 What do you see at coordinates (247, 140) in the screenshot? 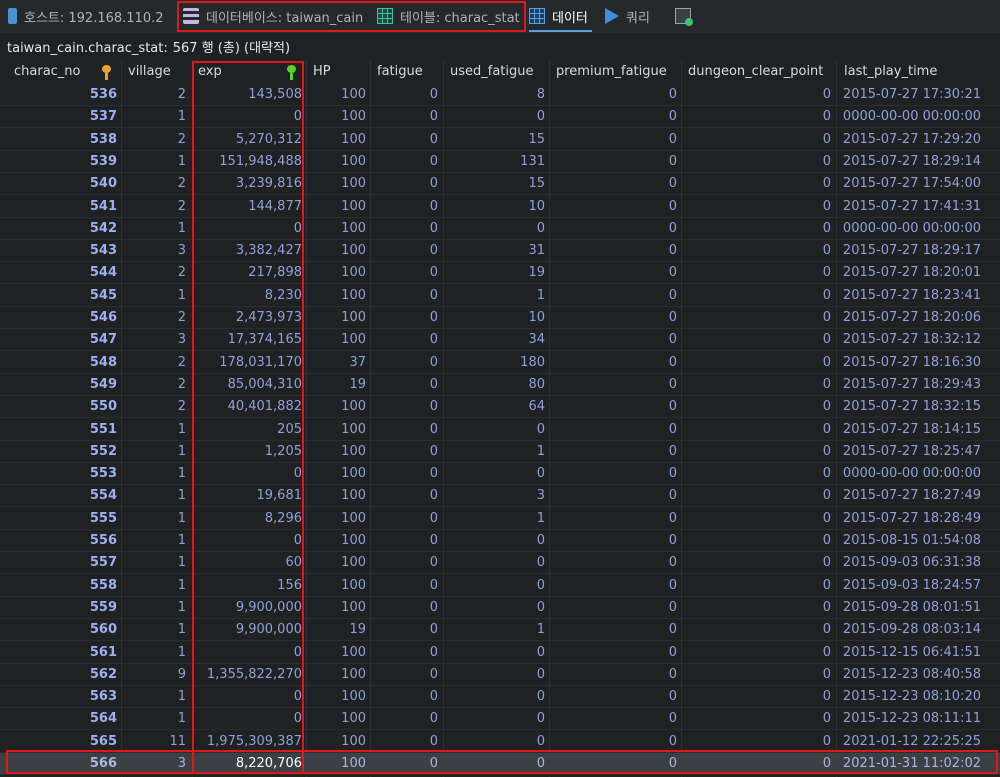
I see `cell-exp: 5,270,312` at bounding box center [247, 140].